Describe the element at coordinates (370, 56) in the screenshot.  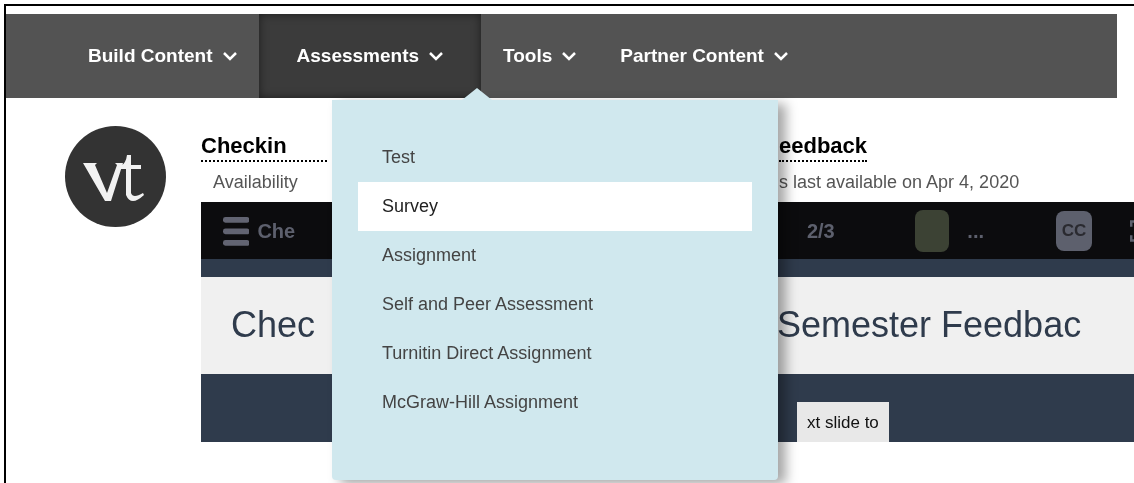
I see `nav-tab: Assessments` at that location.